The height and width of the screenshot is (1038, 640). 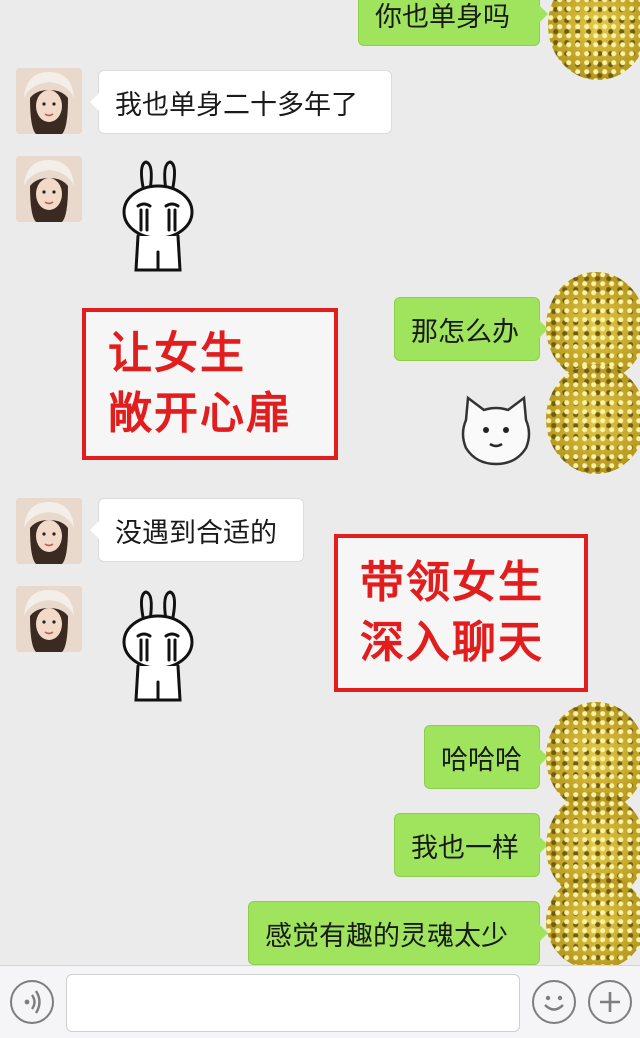 I want to click on message-bubble-out: 那怎么办, so click(x=471, y=329).